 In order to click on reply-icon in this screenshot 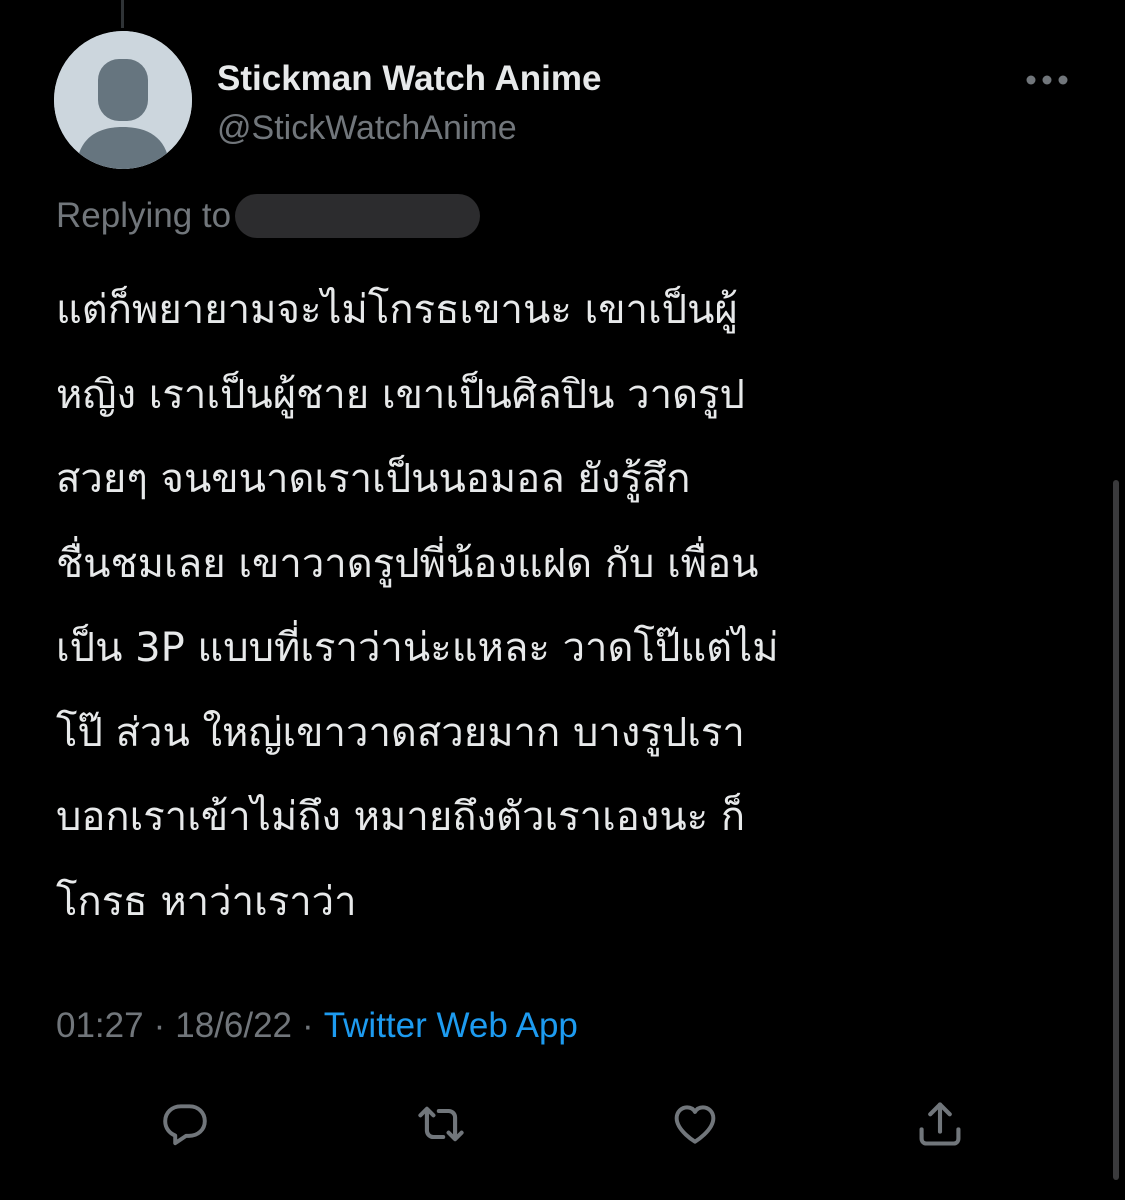, I will do `click(185, 1125)`.